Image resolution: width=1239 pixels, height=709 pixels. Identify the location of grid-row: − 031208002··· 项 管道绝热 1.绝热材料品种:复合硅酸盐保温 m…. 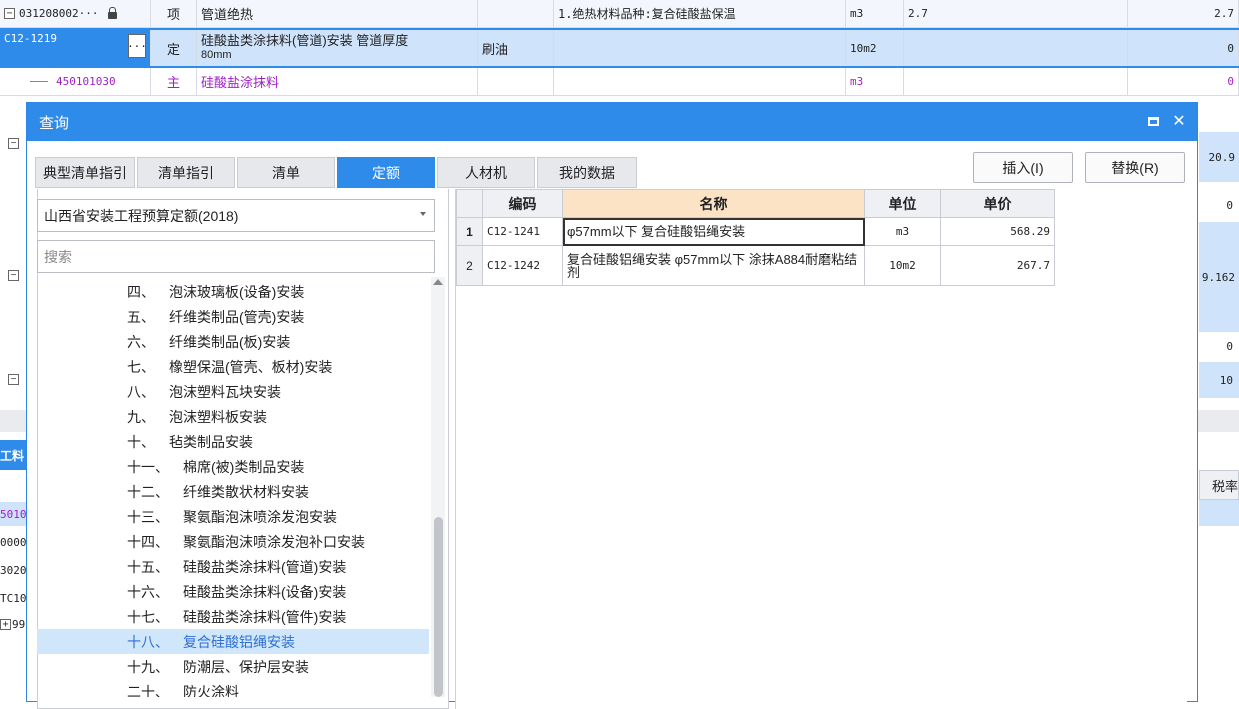
(619, 14).